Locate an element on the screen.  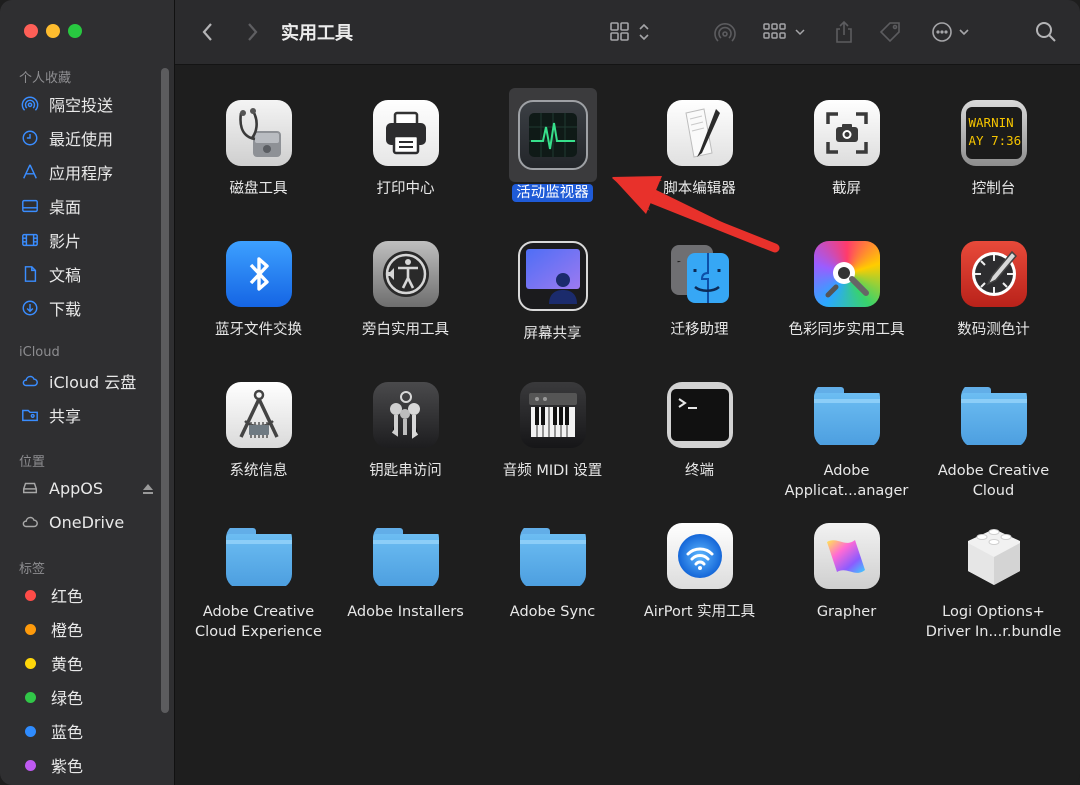
bluetooth-icon is located at coordinates (258, 274).